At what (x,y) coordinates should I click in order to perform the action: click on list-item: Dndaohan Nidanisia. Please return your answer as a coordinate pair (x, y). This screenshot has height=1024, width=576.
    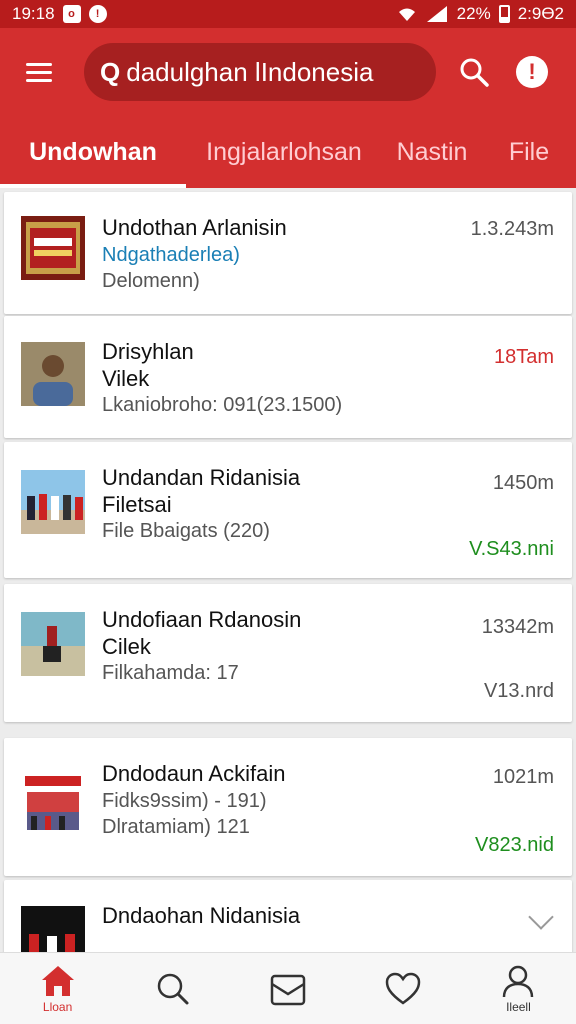
    Looking at the image, I should click on (288, 916).